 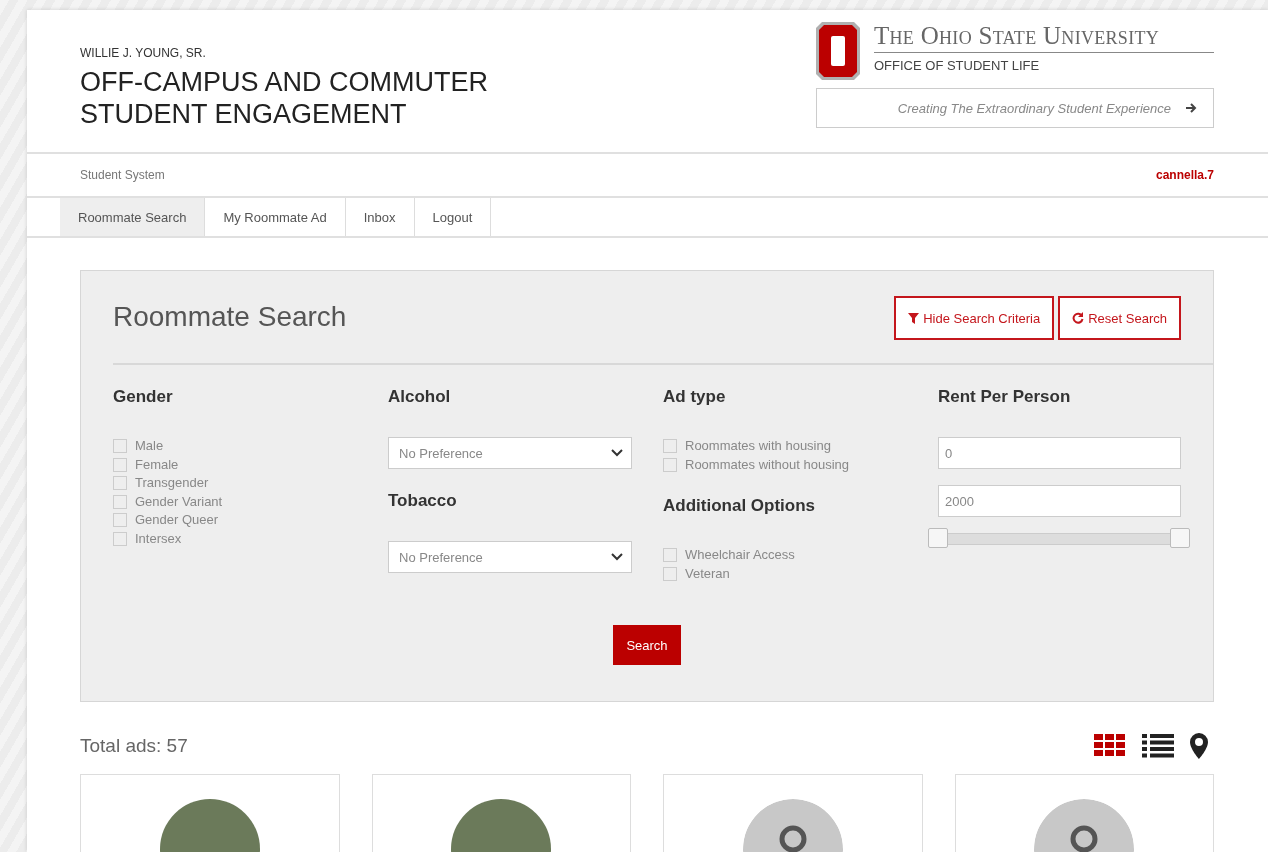 What do you see at coordinates (230, 317) in the screenshot?
I see `panel-title: Roommate Search` at bounding box center [230, 317].